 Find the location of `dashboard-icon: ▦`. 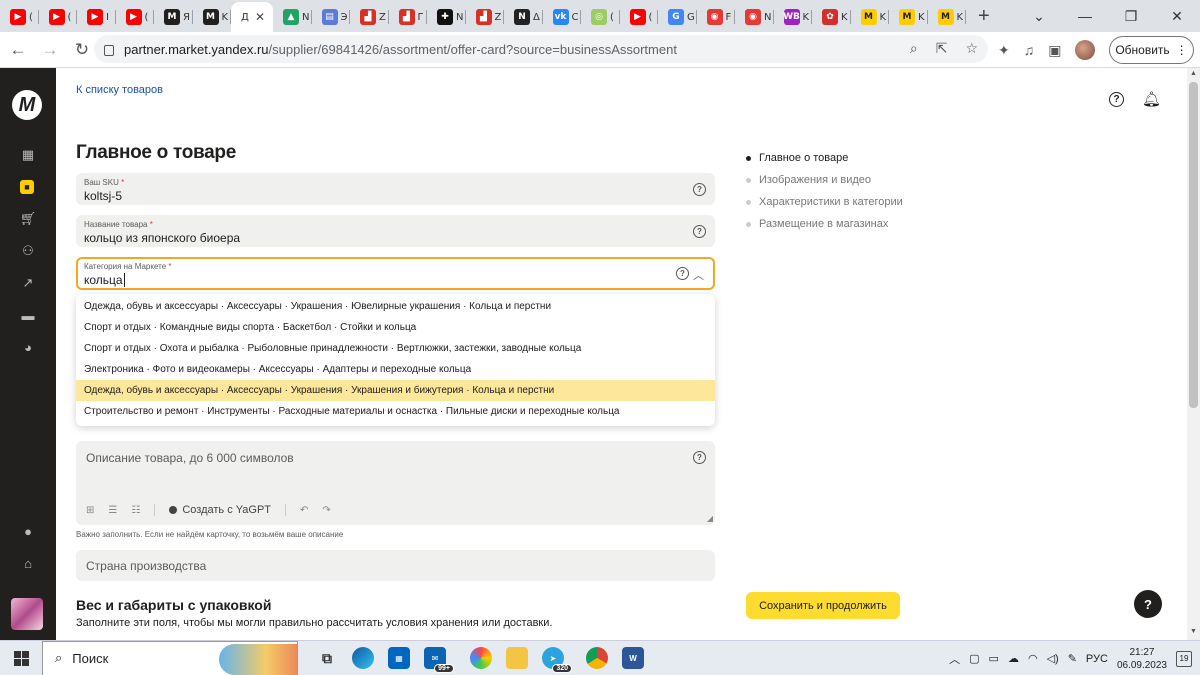

dashboard-icon: ▦ is located at coordinates (28, 154).